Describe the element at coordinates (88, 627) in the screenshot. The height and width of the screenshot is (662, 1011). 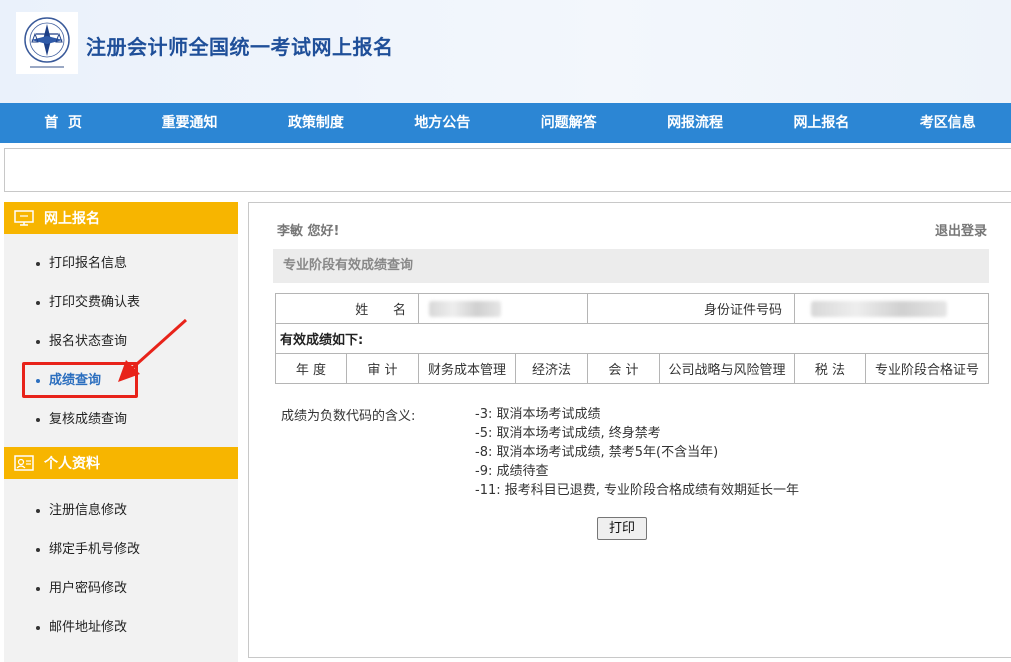
I see `sidebar-item-label: 邮件地址修改` at that location.